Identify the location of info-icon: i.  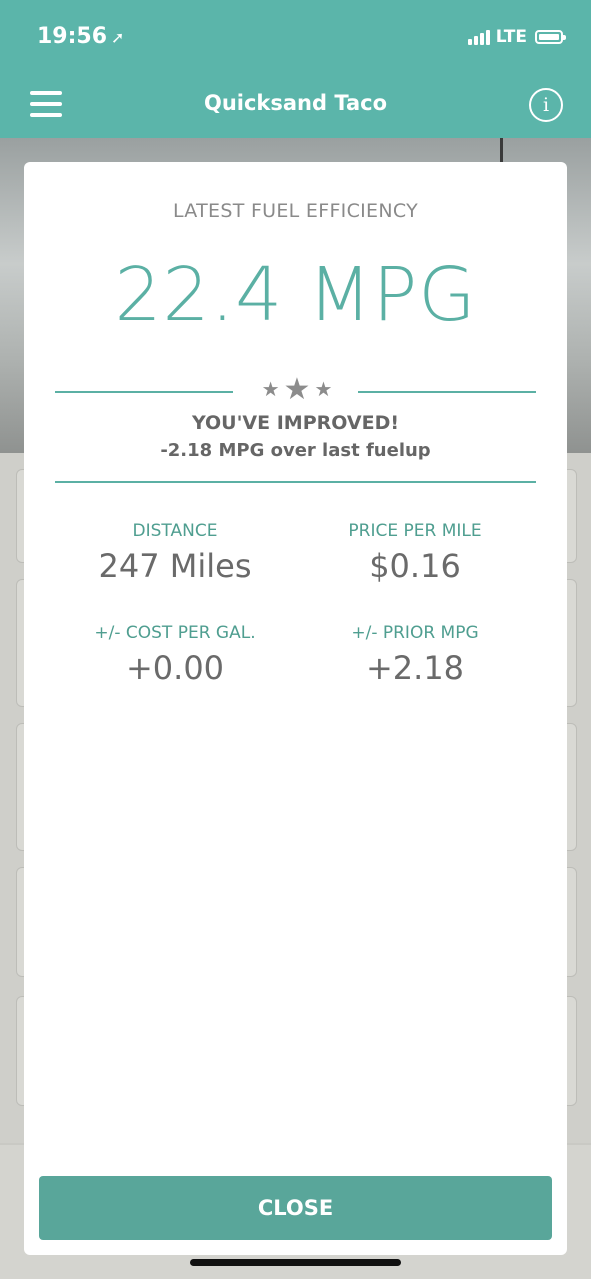
(546, 105).